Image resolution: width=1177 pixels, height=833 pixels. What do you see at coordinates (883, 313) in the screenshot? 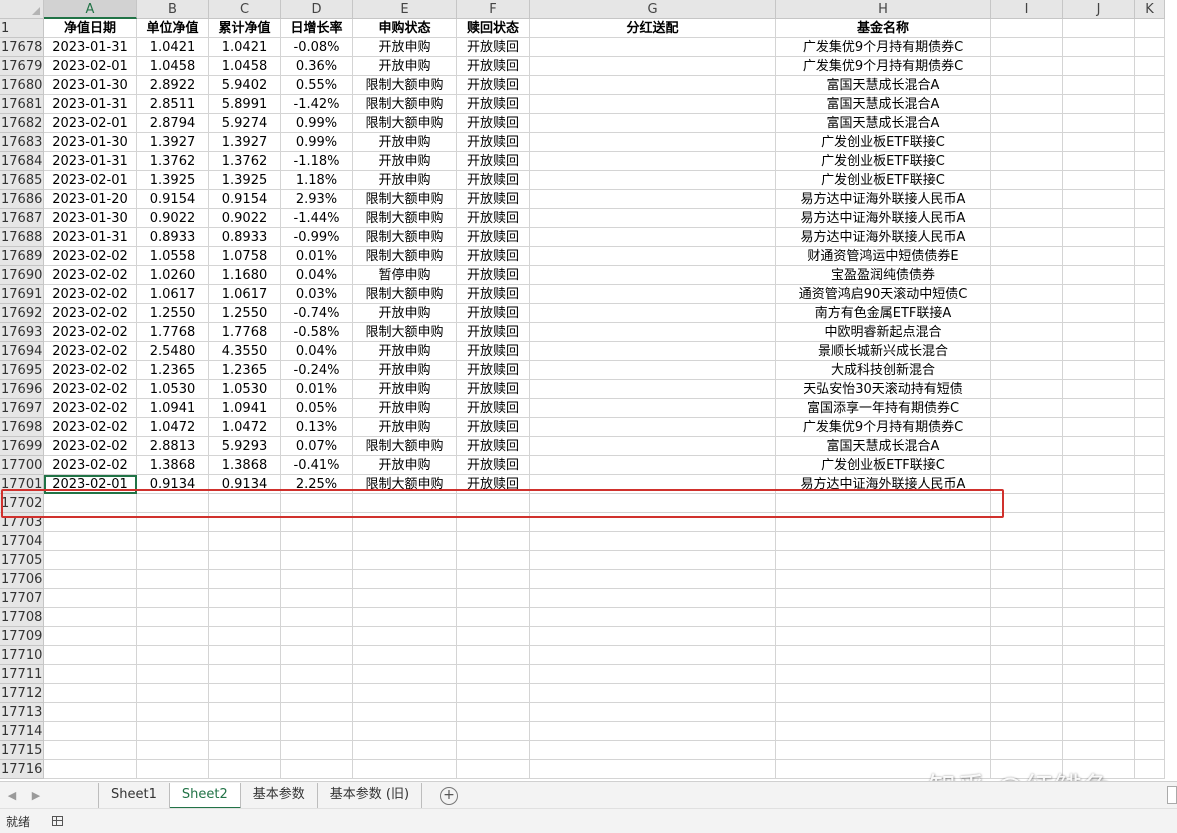
I see `table-cell: 南方有色金属ETF联接A` at bounding box center [883, 313].